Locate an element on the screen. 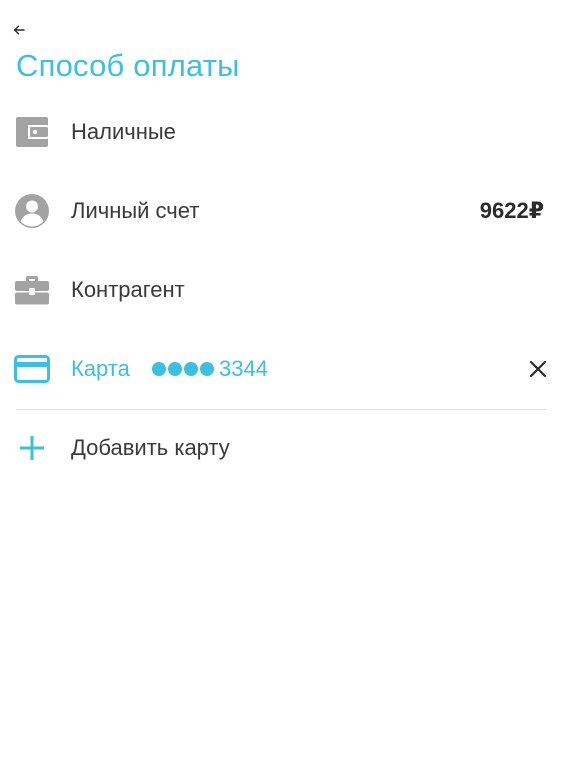  briefcase-icon is located at coordinates (32, 290).